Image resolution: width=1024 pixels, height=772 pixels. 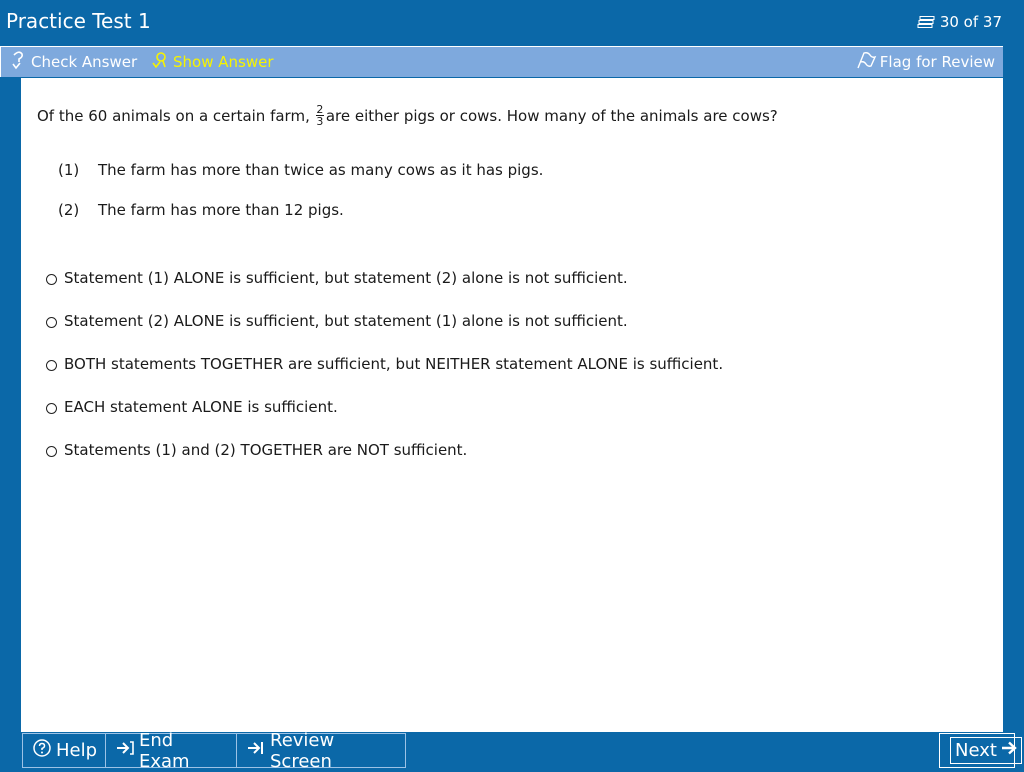 What do you see at coordinates (84, 62) in the screenshot?
I see `check-answer-label: Check Answer` at bounding box center [84, 62].